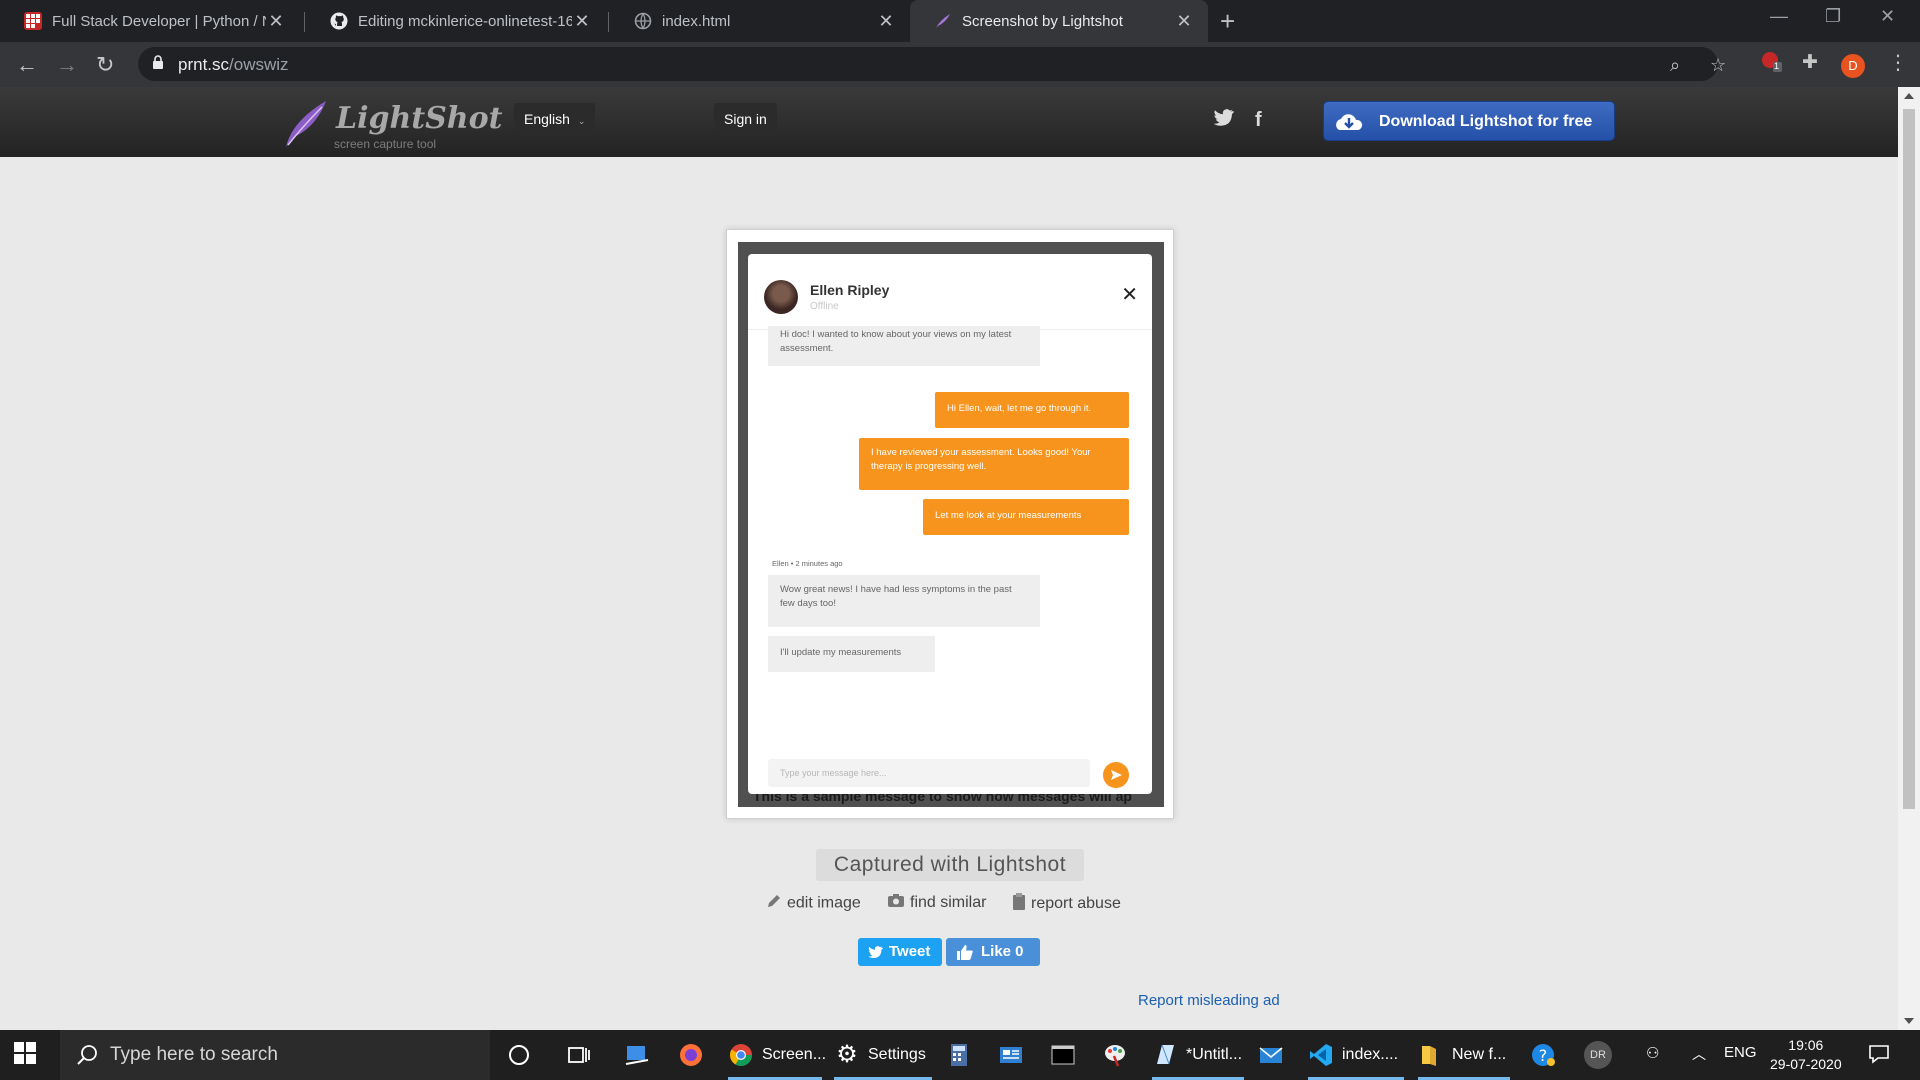 The image size is (1920, 1080). I want to click on new-tab-icon: +, so click(1227, 21).